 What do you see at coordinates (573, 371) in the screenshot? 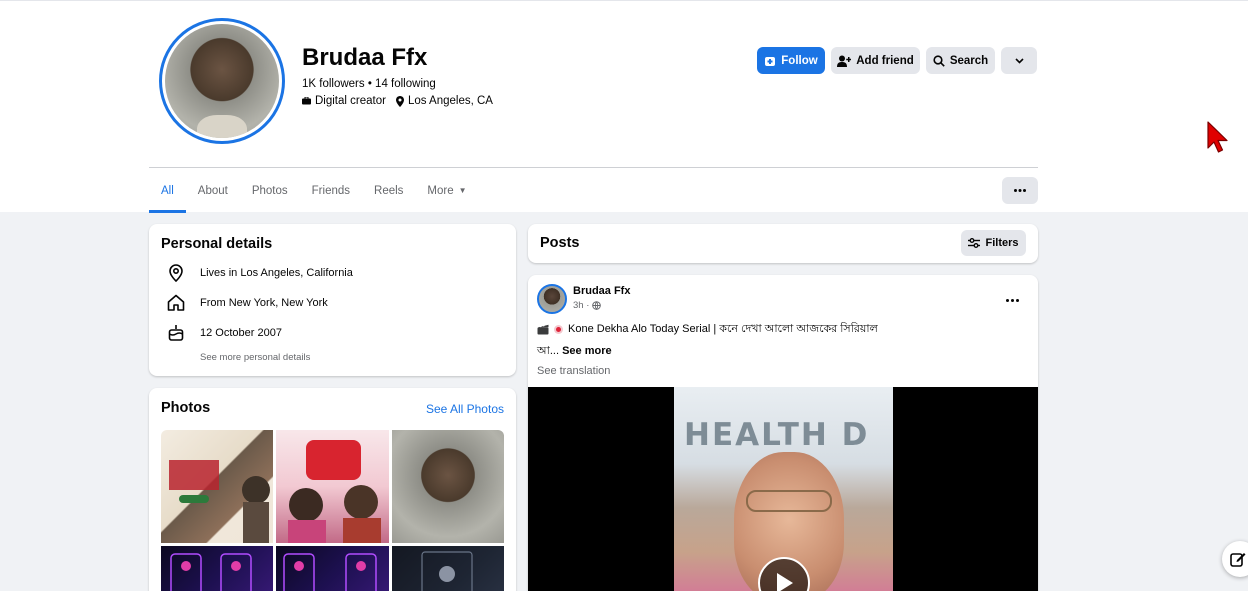
I see `see-translation-link: See translation` at bounding box center [573, 371].